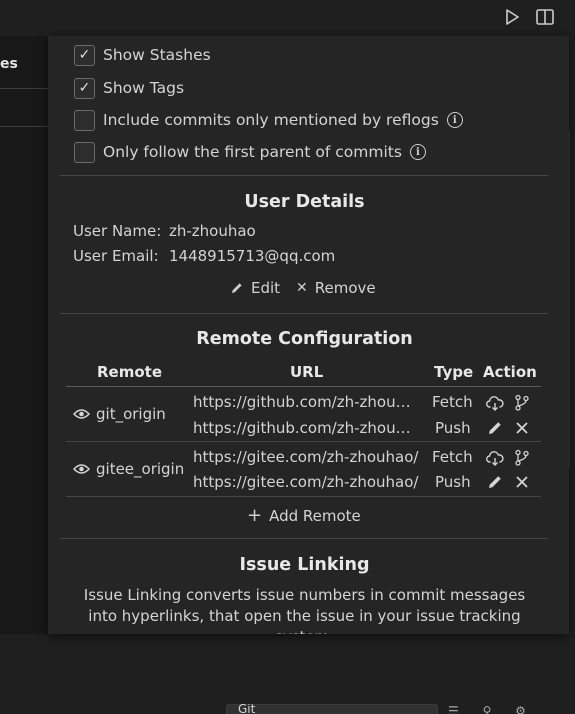 Image resolution: width=575 pixels, height=714 pixels. What do you see at coordinates (307, 372) in the screenshot?
I see `column-header-url: URL` at bounding box center [307, 372].